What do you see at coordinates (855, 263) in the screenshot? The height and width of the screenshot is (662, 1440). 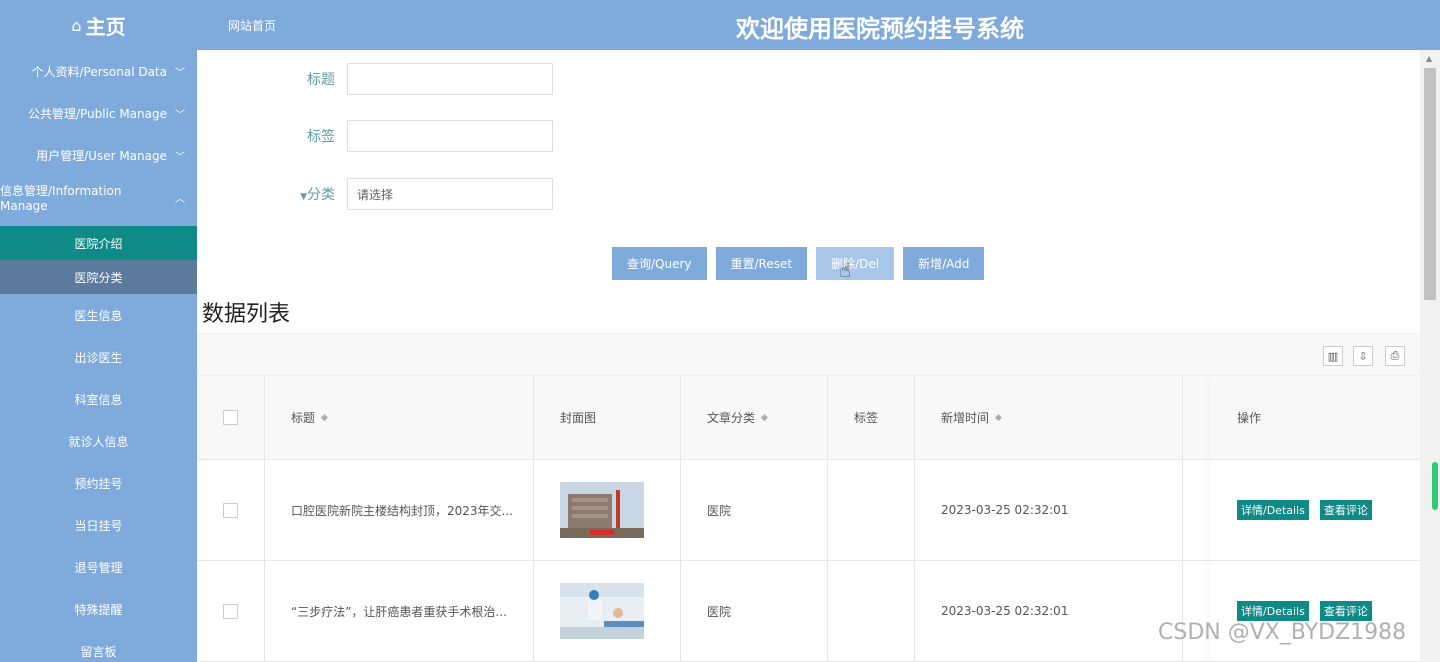 I see `delete-button: 删除/Del` at bounding box center [855, 263].